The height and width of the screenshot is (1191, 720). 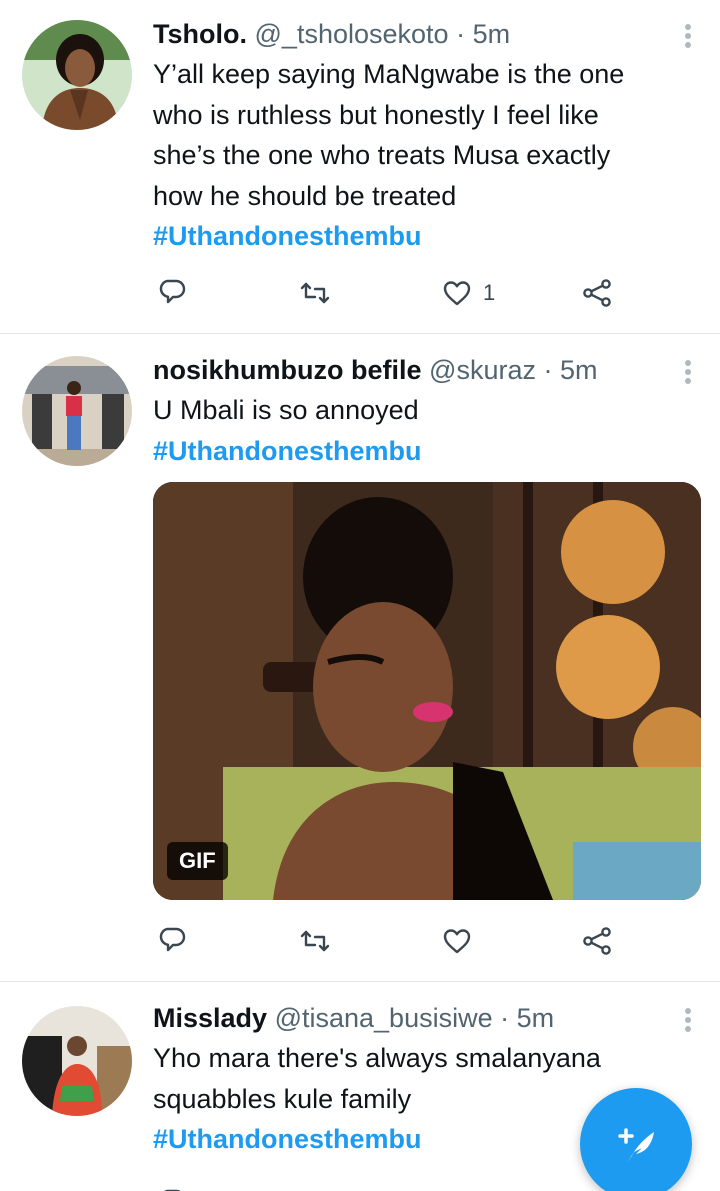 What do you see at coordinates (352, 34) in the screenshot?
I see `user-handle: @_tsholosekoto` at bounding box center [352, 34].